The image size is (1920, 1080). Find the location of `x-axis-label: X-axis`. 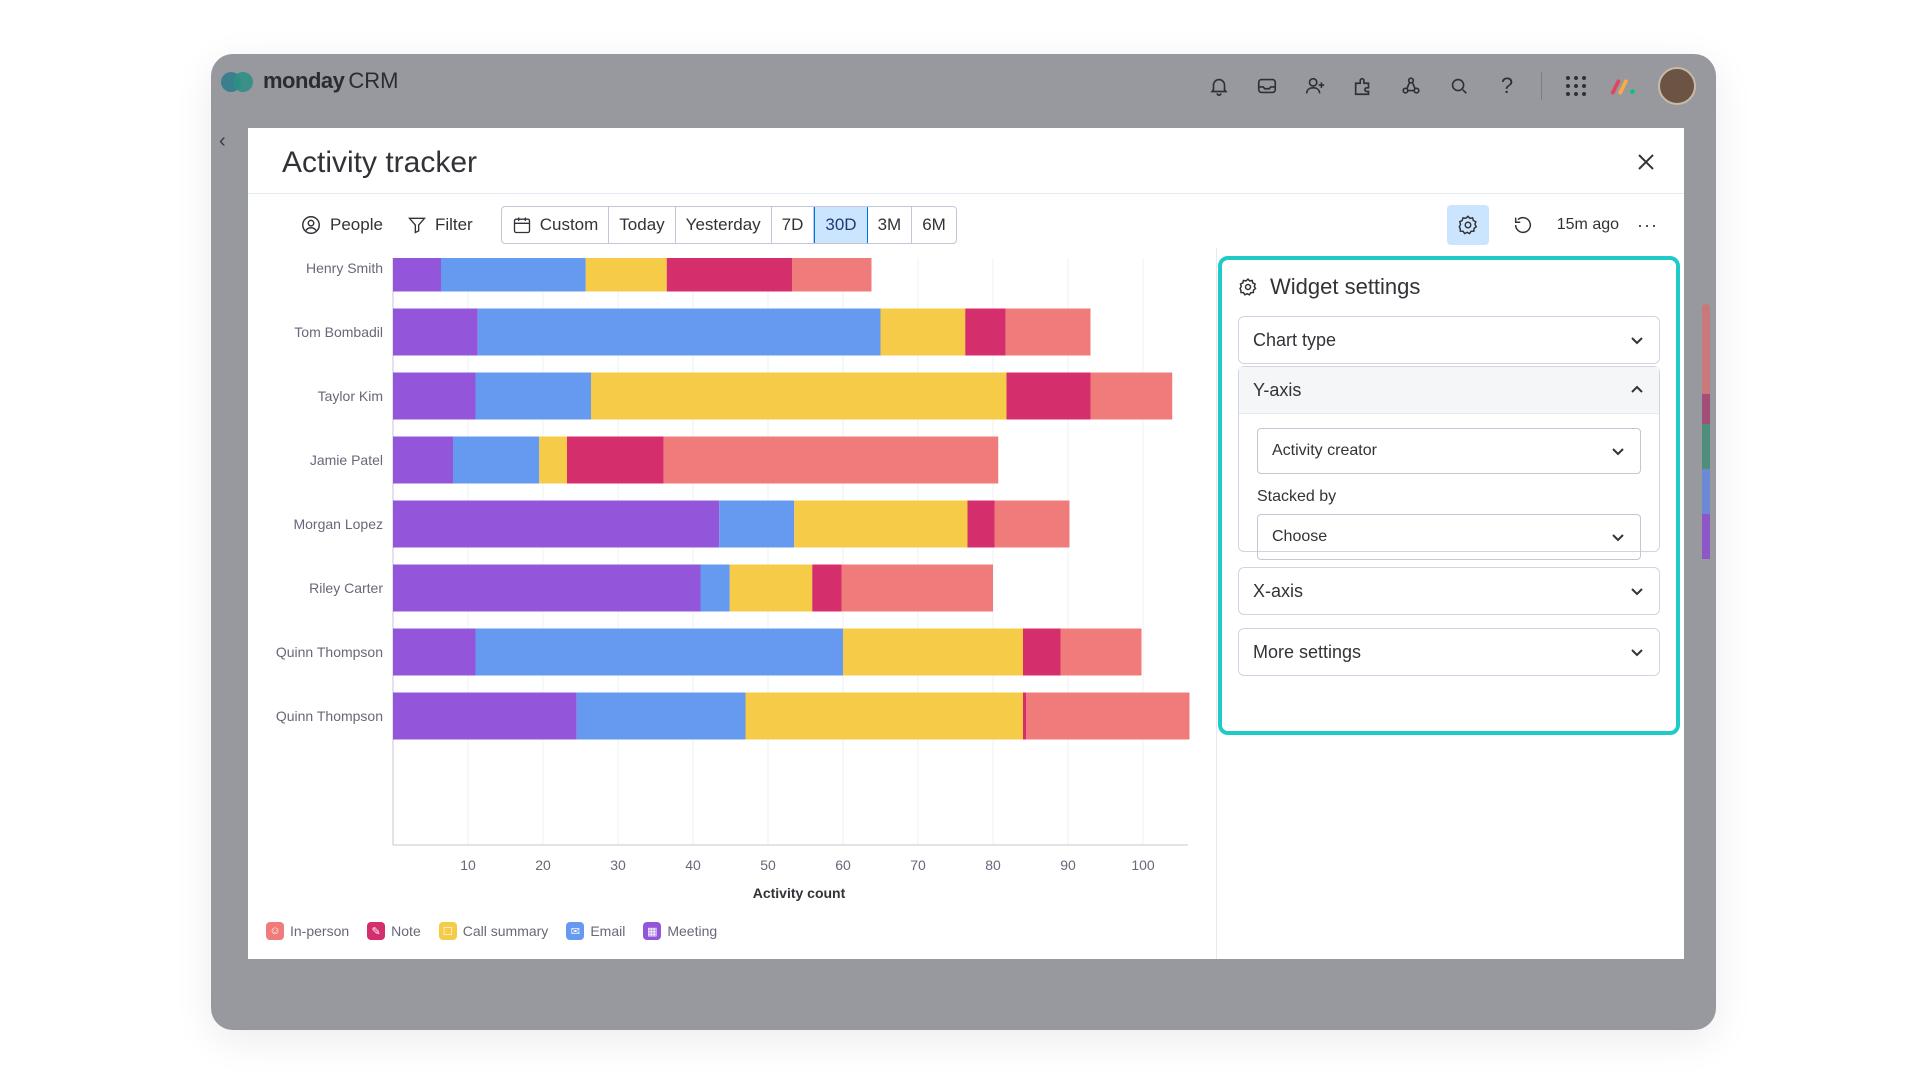

x-axis-label: X-axis is located at coordinates (1278, 590).